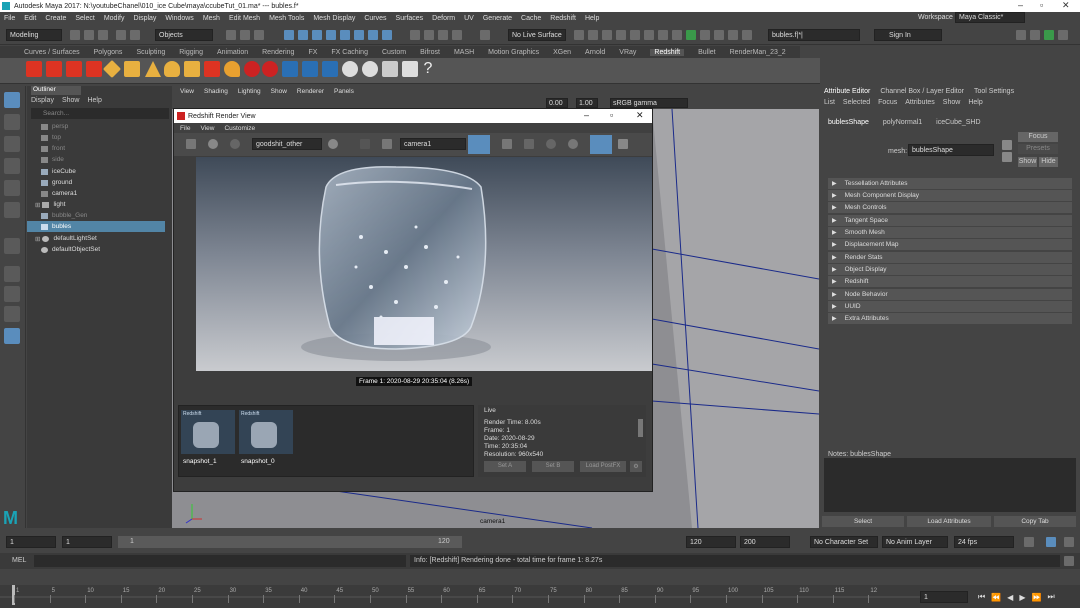  Describe the element at coordinates (245, 35) in the screenshot. I see `select-objects-icon` at that location.